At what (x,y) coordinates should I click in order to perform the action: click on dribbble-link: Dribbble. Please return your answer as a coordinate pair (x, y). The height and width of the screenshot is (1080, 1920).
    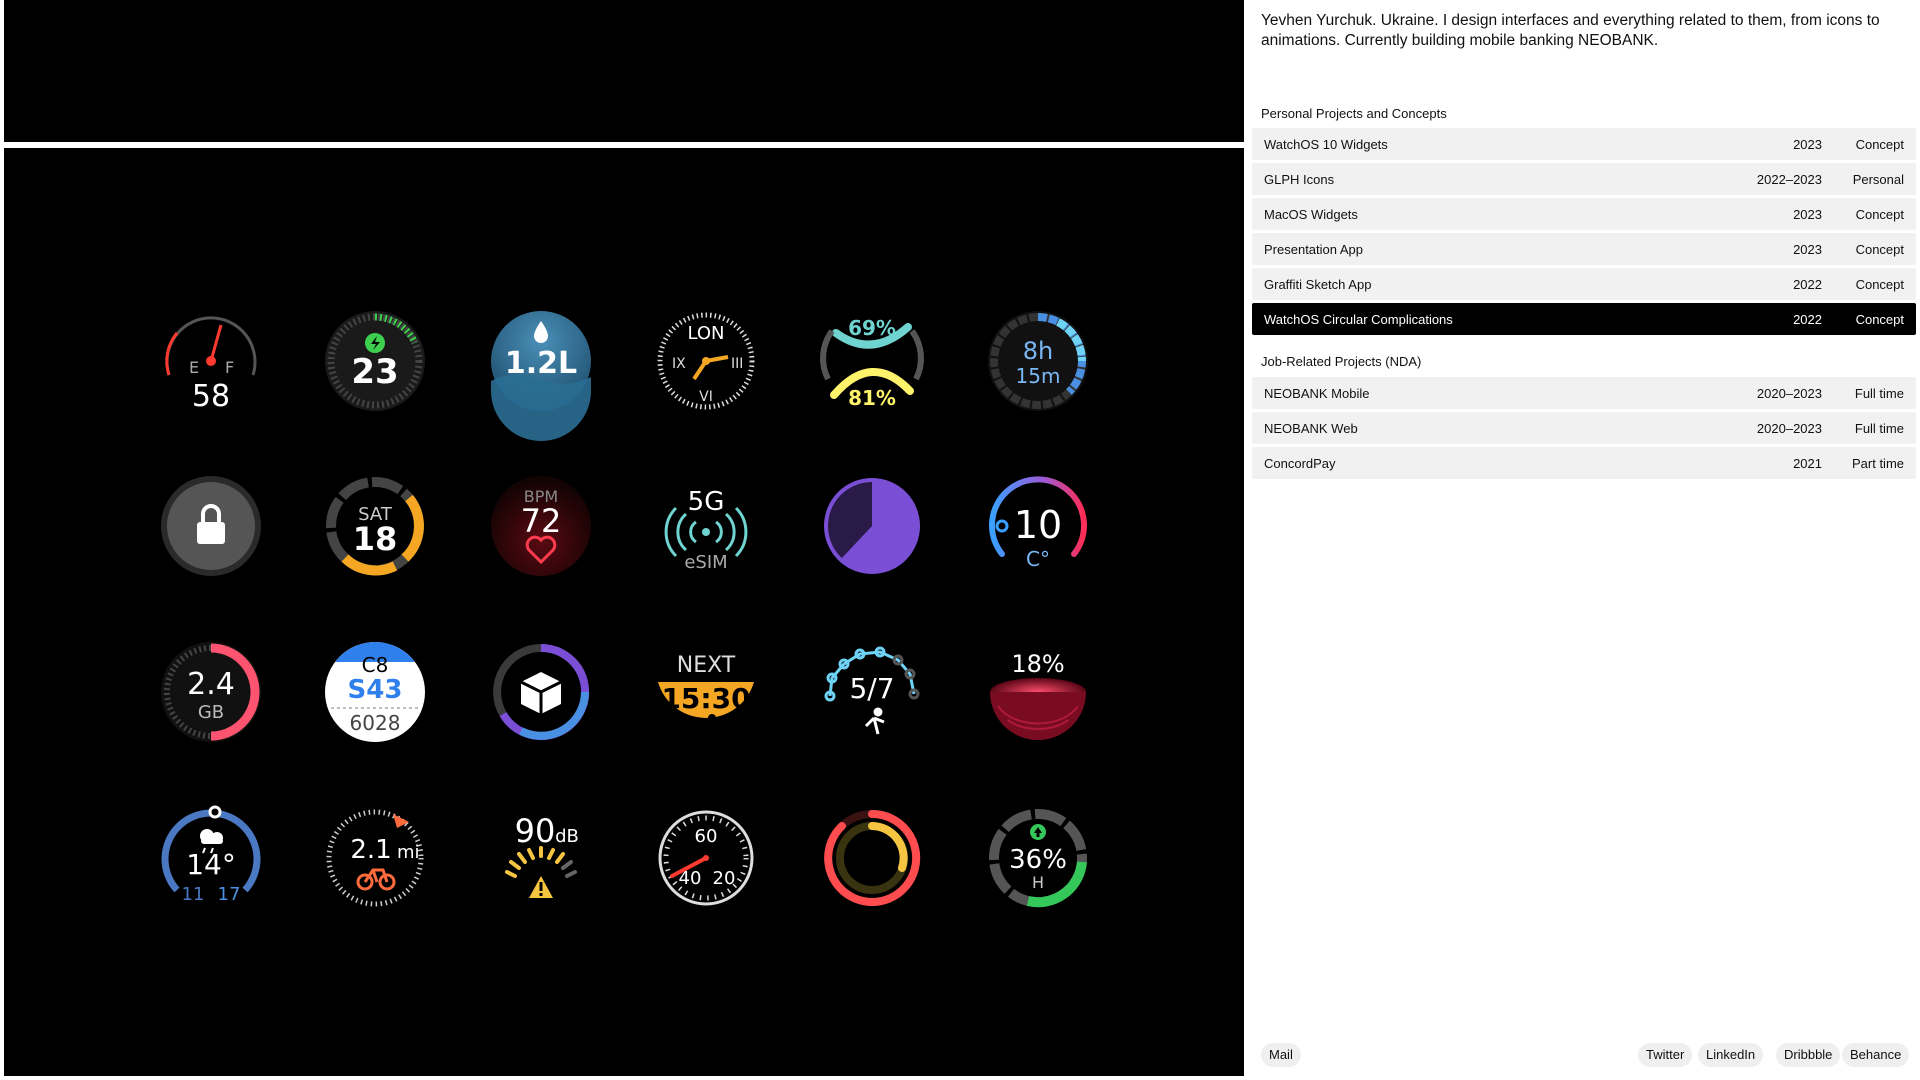
    Looking at the image, I should click on (1808, 1055).